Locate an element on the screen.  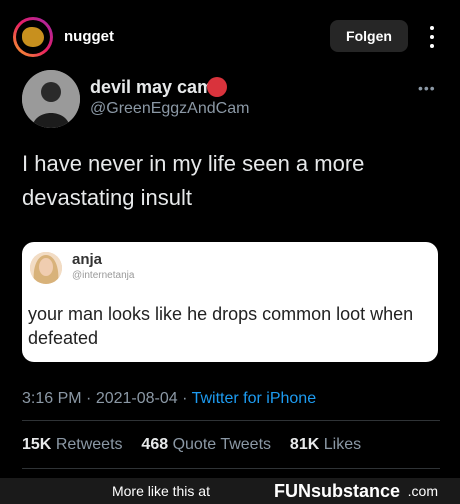
tweet-date: 2021-08-04 is located at coordinates (136, 398).